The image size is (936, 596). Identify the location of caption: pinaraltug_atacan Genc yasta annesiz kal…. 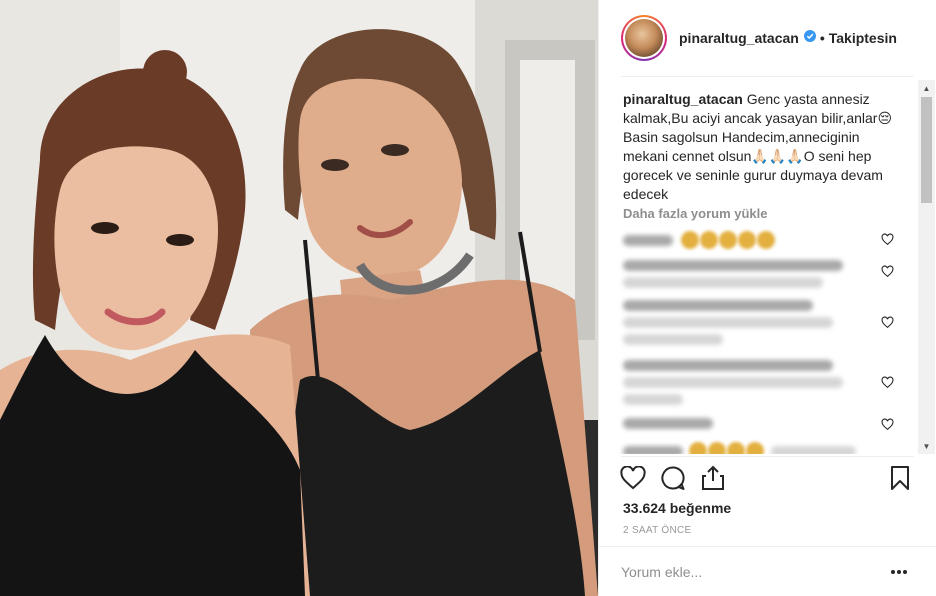
(758, 147).